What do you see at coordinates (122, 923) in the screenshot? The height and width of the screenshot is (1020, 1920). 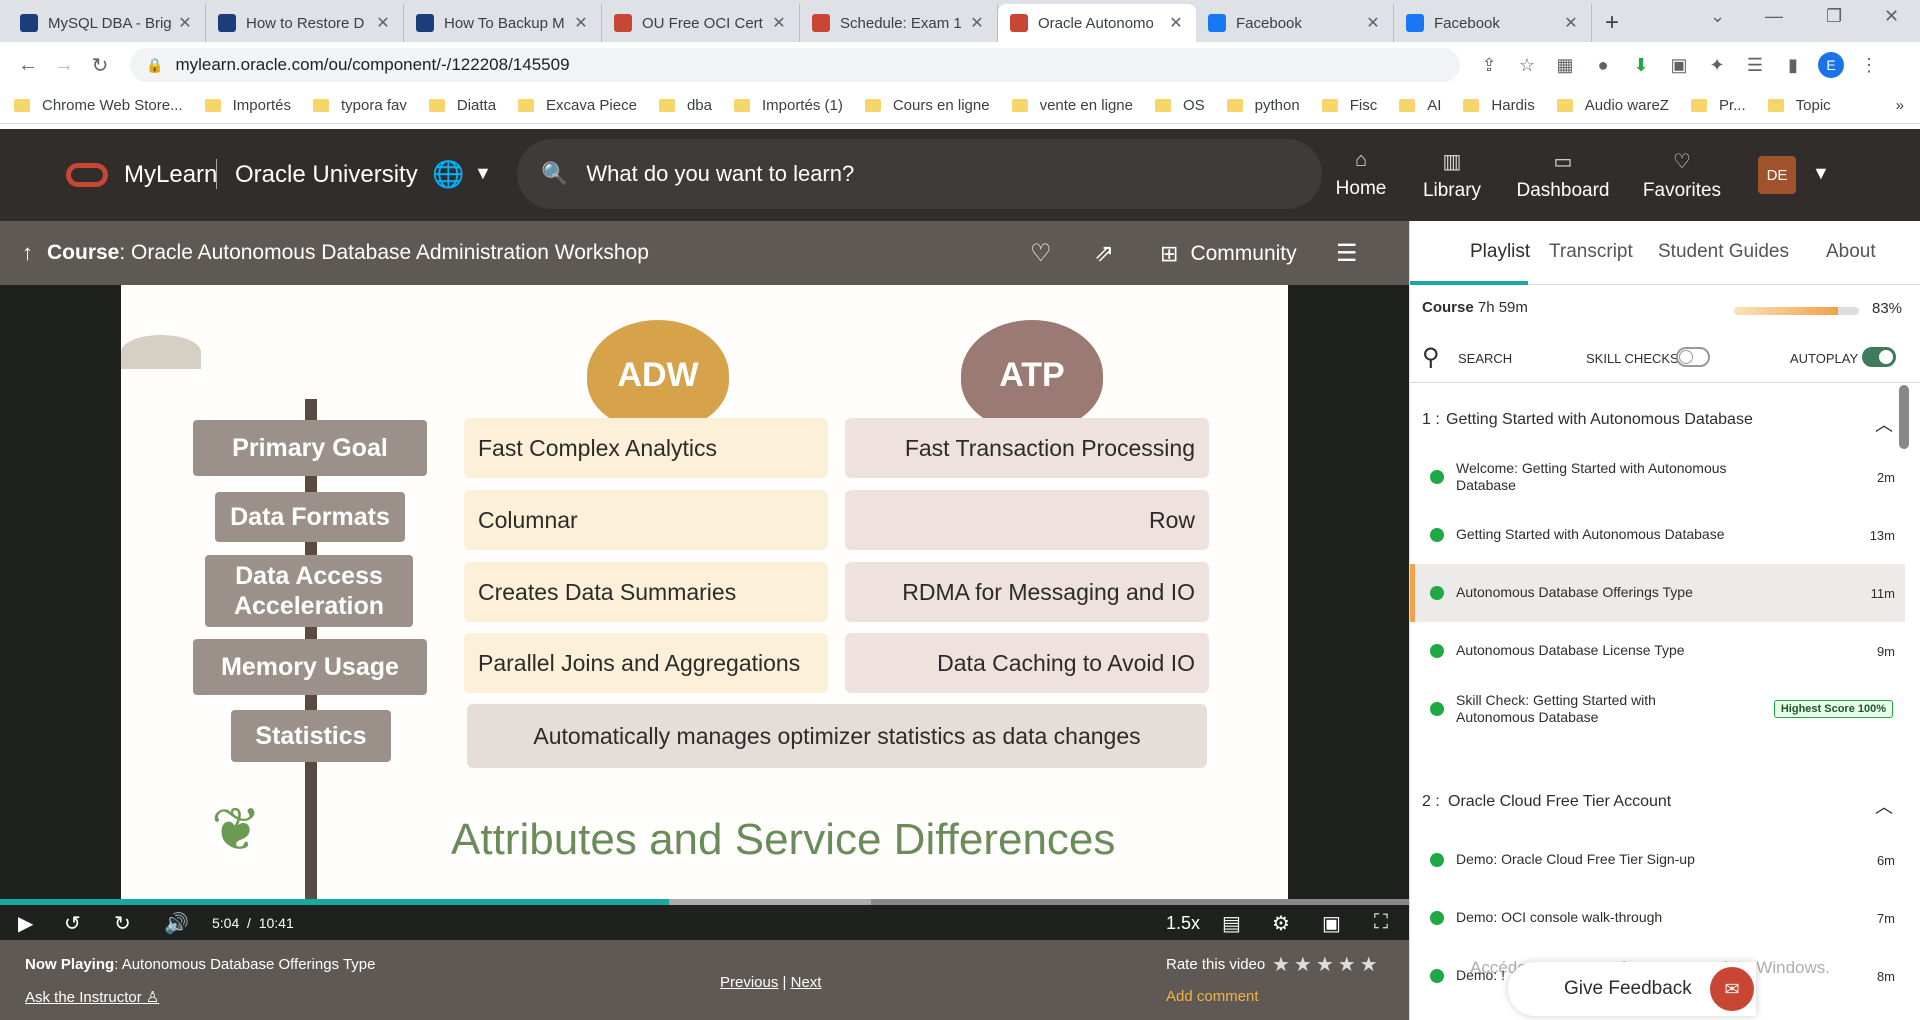 I see `forward-10-icon: ↻` at bounding box center [122, 923].